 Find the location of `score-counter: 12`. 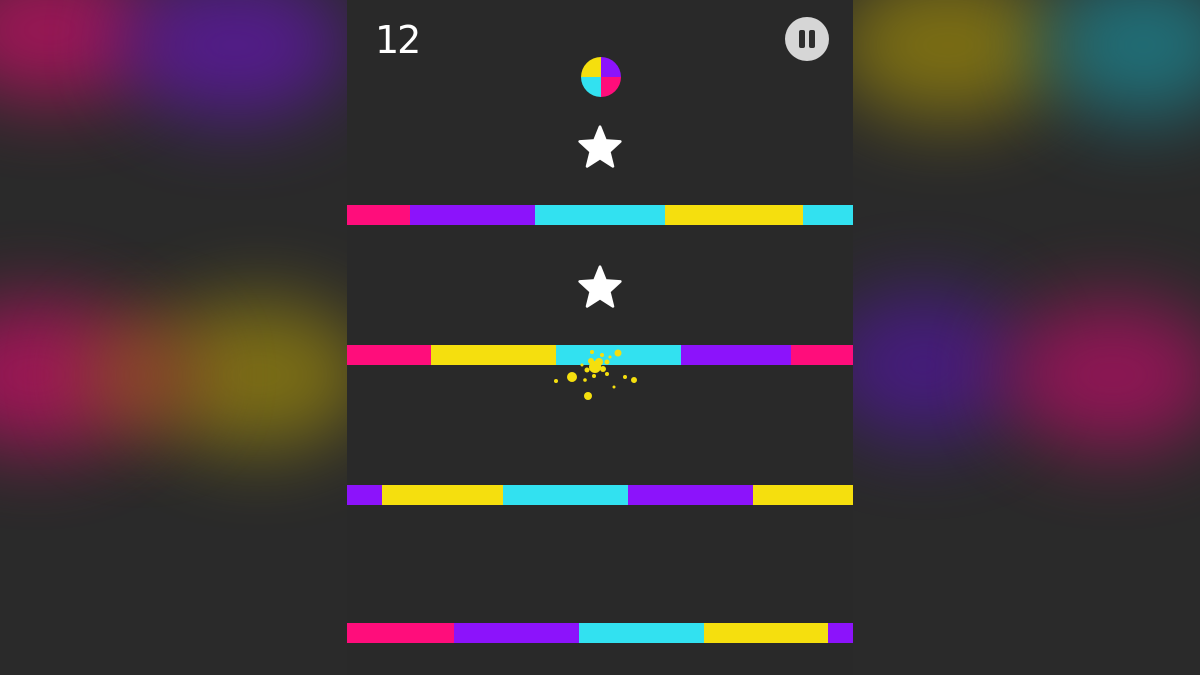

score-counter: 12 is located at coordinates (398, 40).